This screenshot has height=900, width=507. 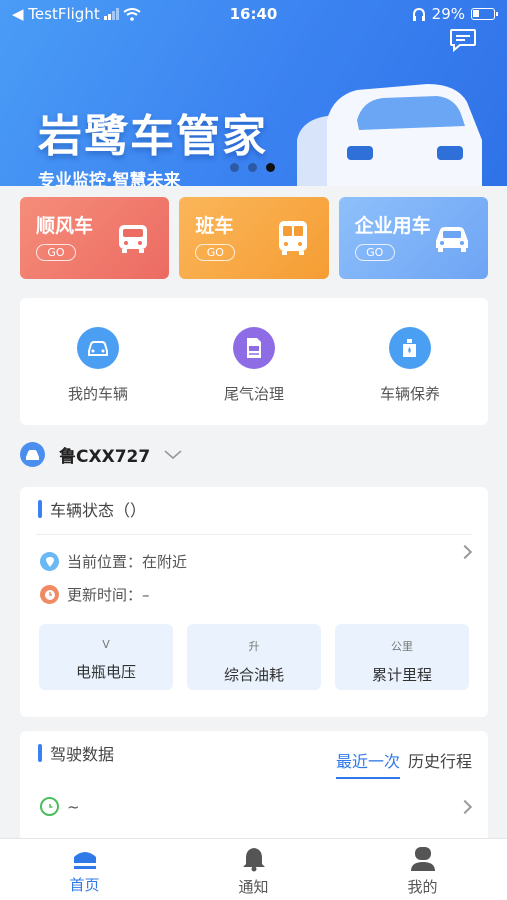 I want to click on carousel-indicator, so click(x=252, y=167).